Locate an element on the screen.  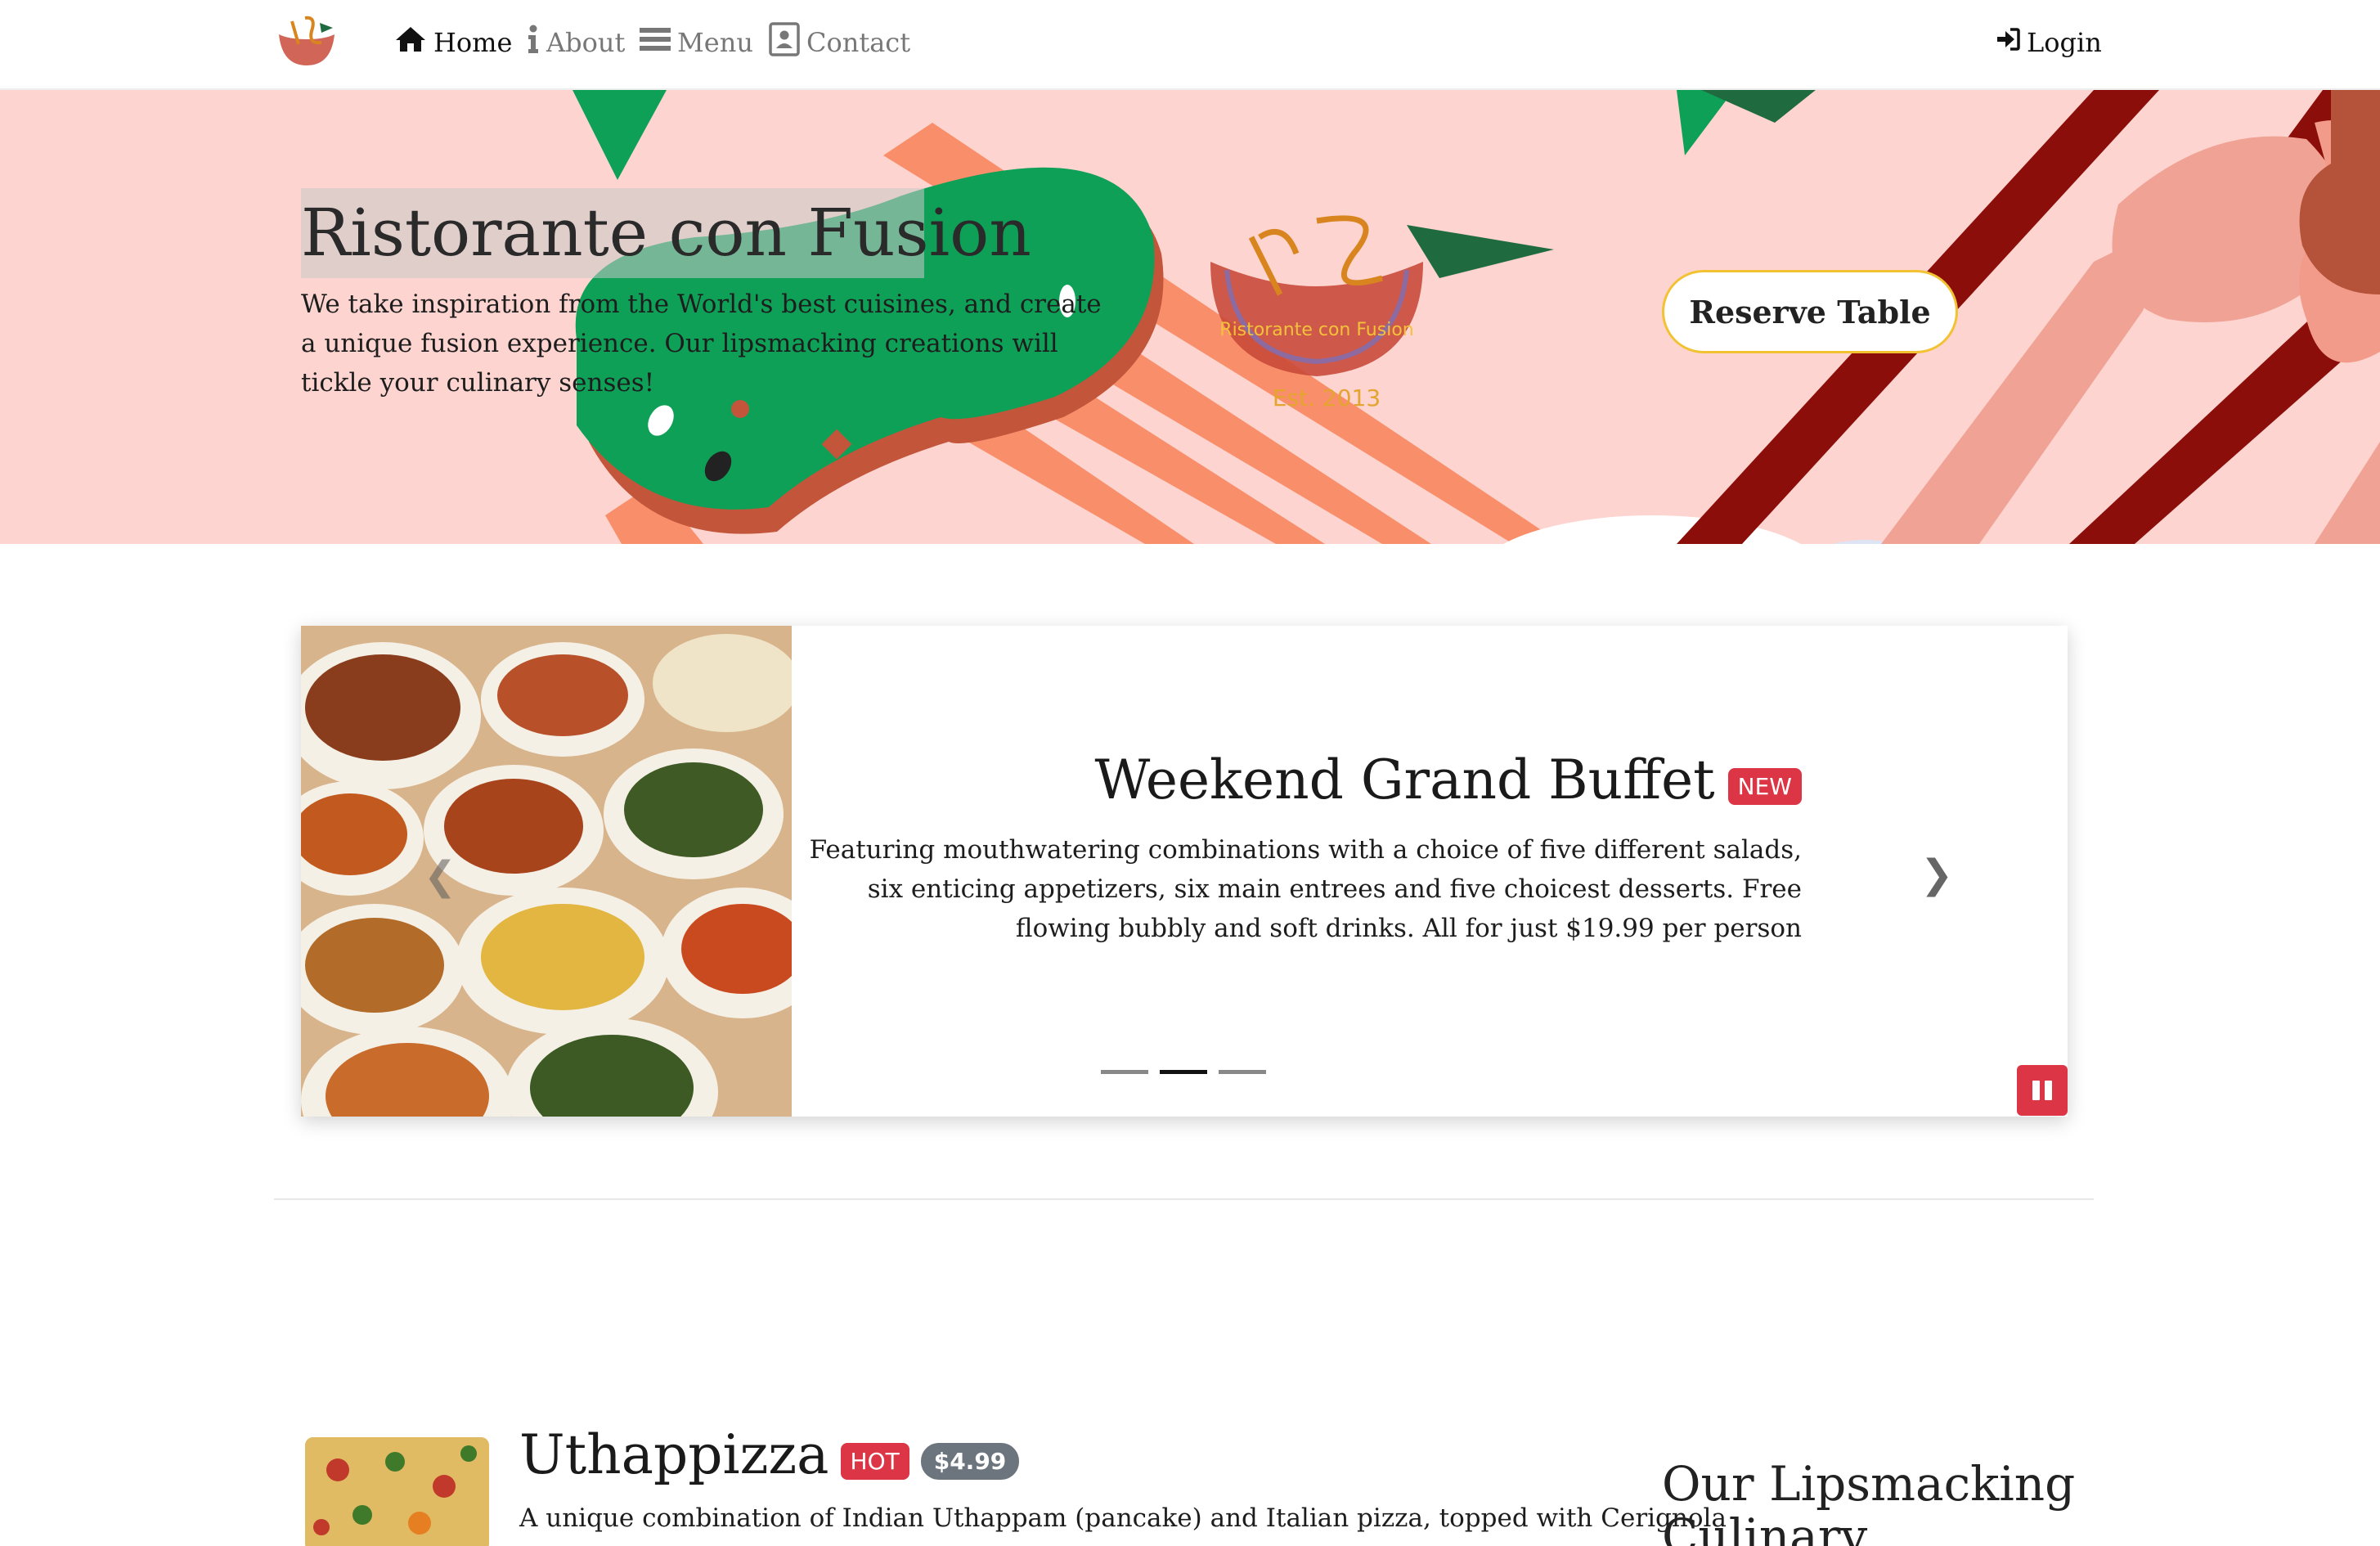
jumbotron-title: Ristorante con Fusion is located at coordinates (666, 233).